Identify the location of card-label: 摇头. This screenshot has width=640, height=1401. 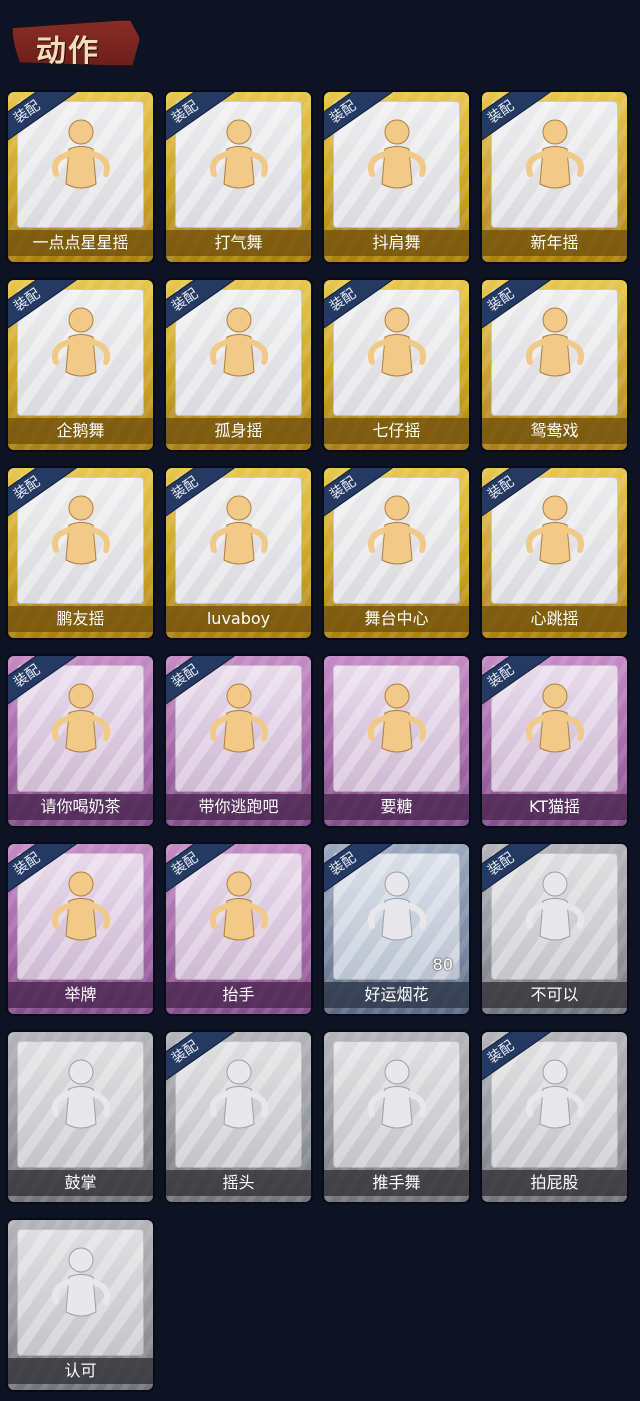
(238, 1183).